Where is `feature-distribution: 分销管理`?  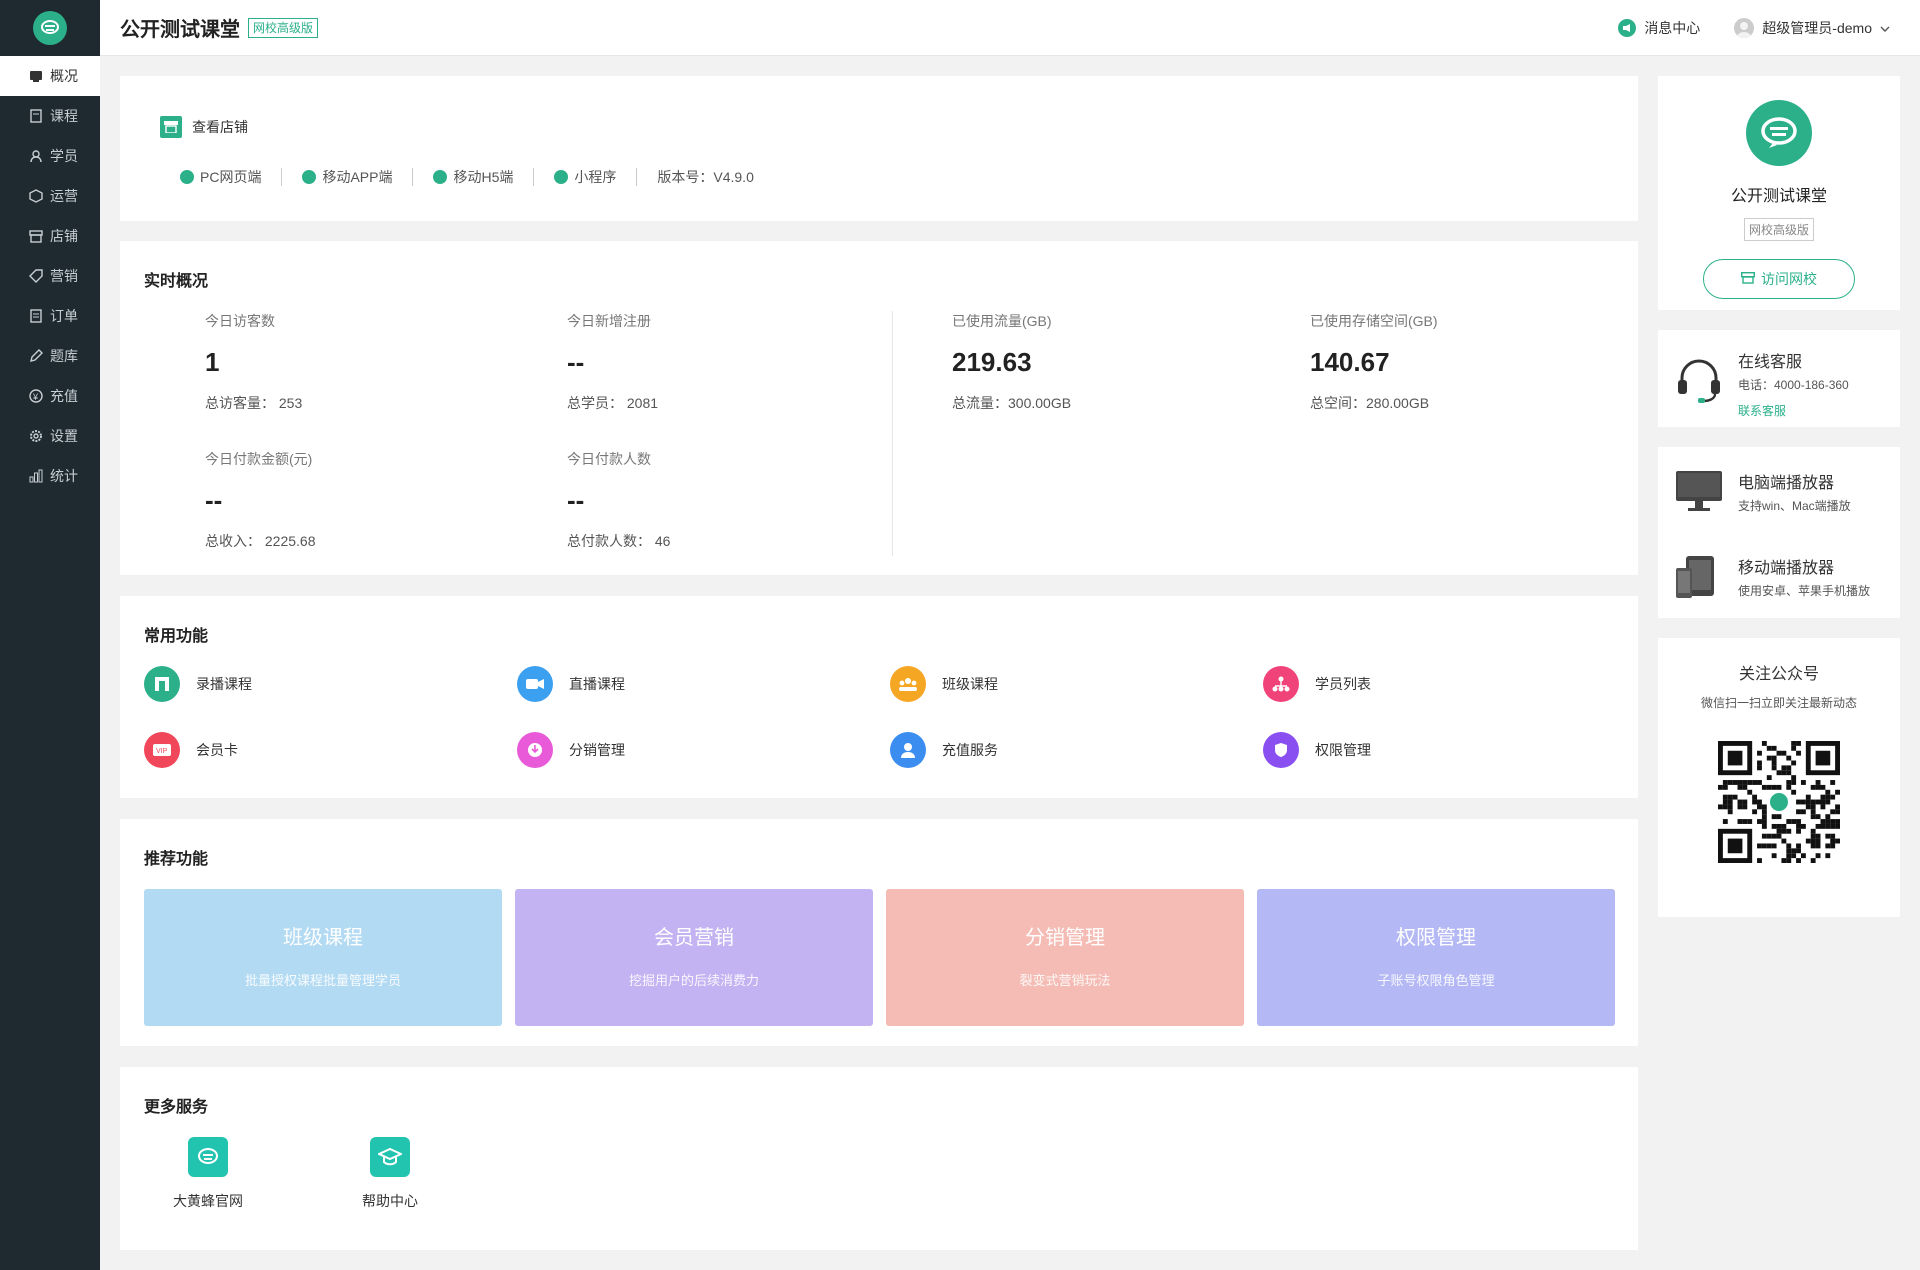 feature-distribution: 分销管理 is located at coordinates (571, 750).